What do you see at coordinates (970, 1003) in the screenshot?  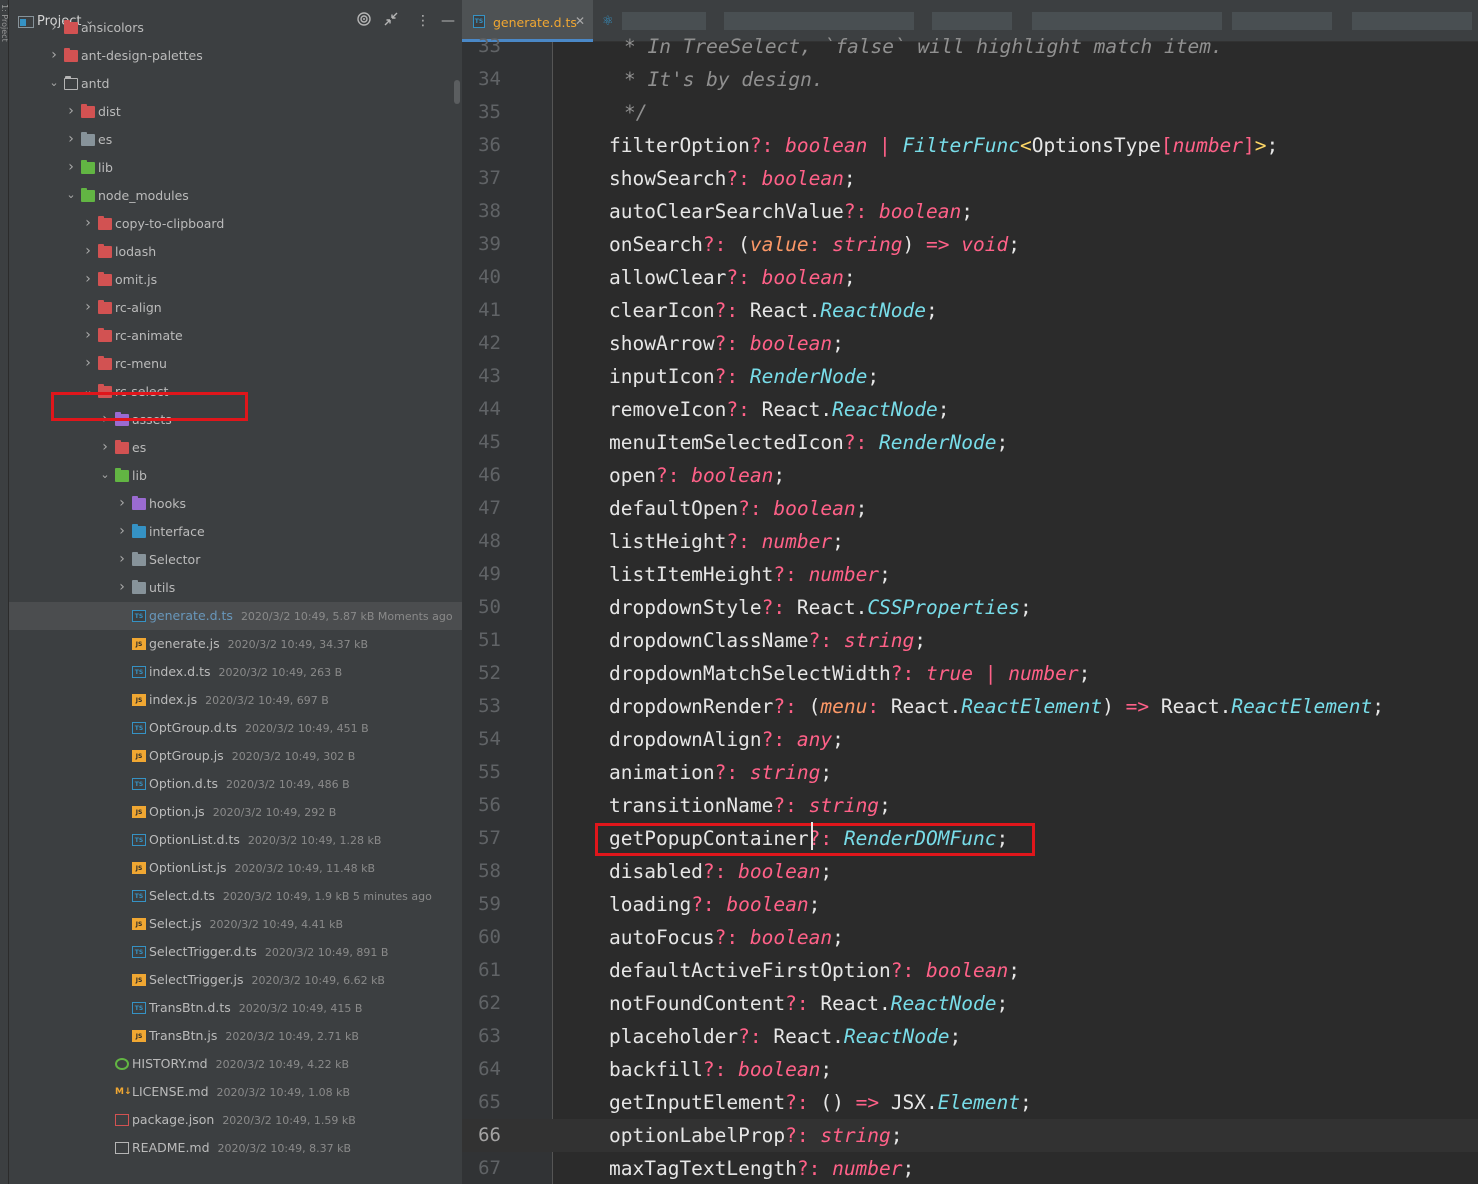 I see `code-line: 62 notFoundContent?: React.ReactNode;` at bounding box center [970, 1003].